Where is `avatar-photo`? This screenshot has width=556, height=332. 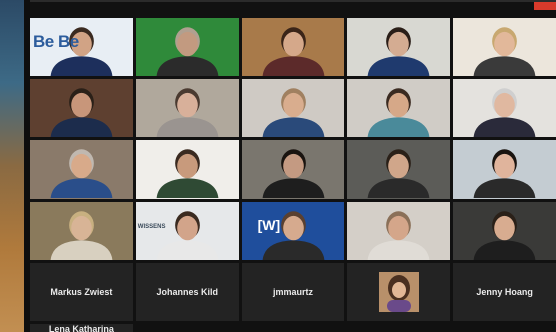
avatar-photo is located at coordinates (398, 291).